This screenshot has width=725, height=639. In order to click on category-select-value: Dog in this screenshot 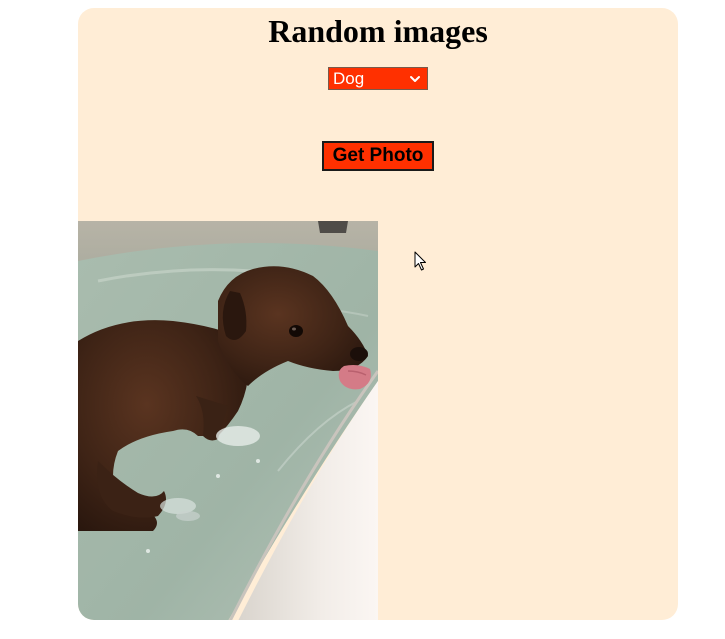, I will do `click(349, 78)`.